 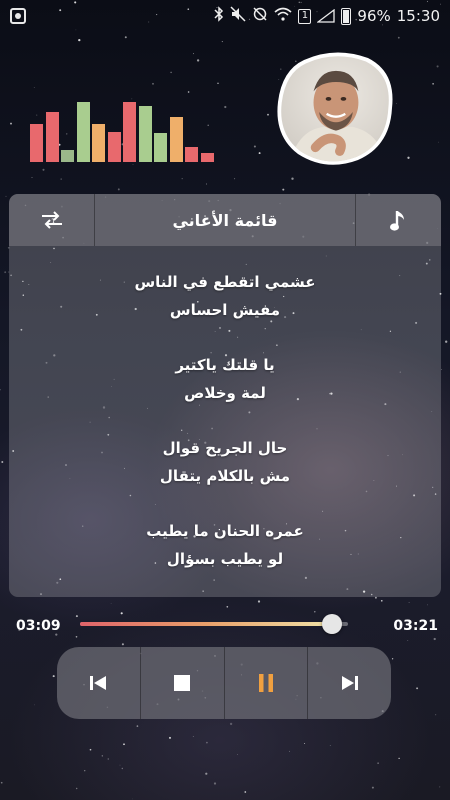 I want to click on battery-icon, so click(x=346, y=16).